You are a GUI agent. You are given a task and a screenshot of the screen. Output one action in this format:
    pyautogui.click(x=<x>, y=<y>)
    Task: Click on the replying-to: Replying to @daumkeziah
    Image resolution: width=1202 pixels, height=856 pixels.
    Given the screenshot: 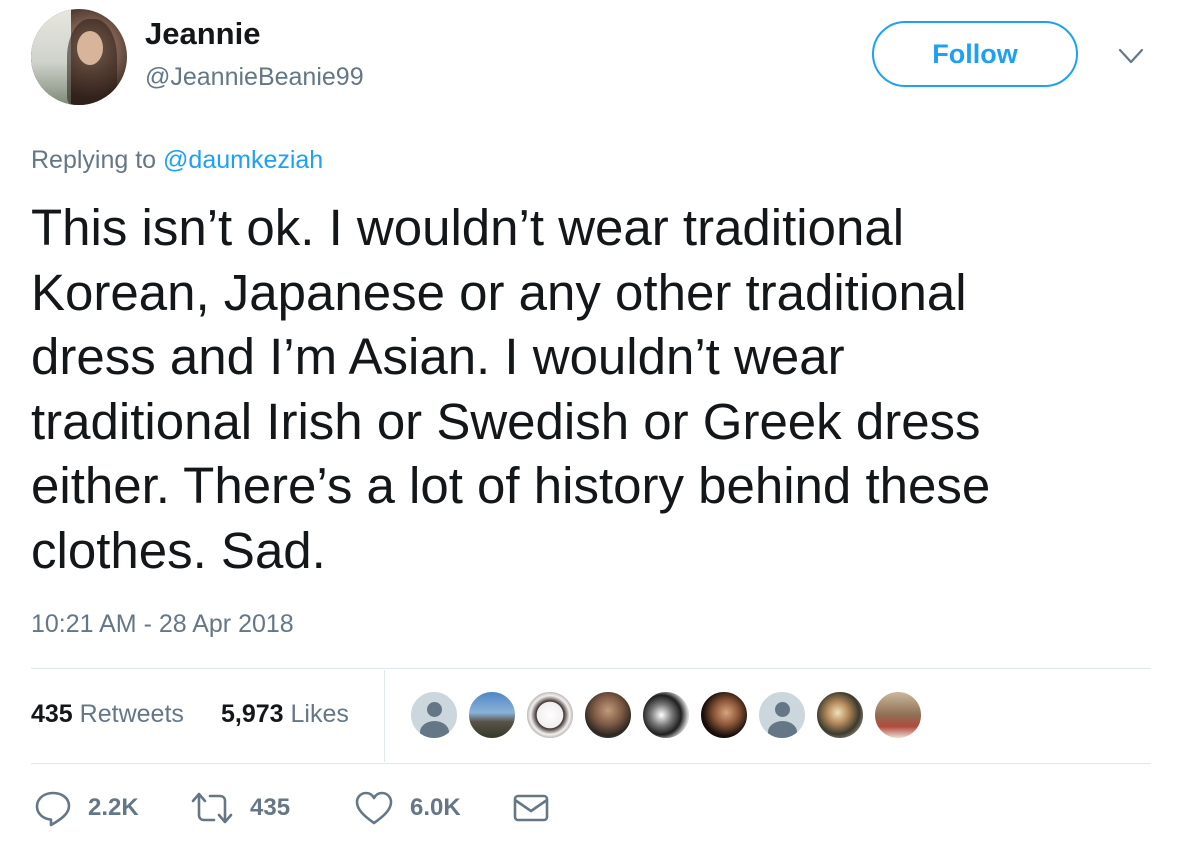 What is the action you would take?
    pyautogui.click(x=177, y=160)
    